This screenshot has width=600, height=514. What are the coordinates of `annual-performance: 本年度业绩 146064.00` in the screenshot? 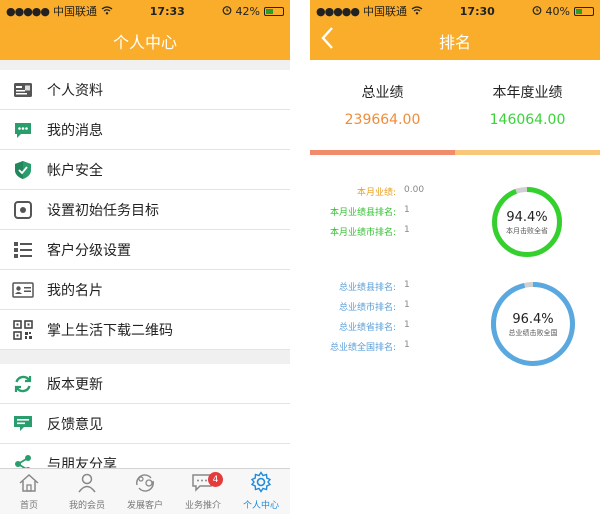 It's located at (527, 105).